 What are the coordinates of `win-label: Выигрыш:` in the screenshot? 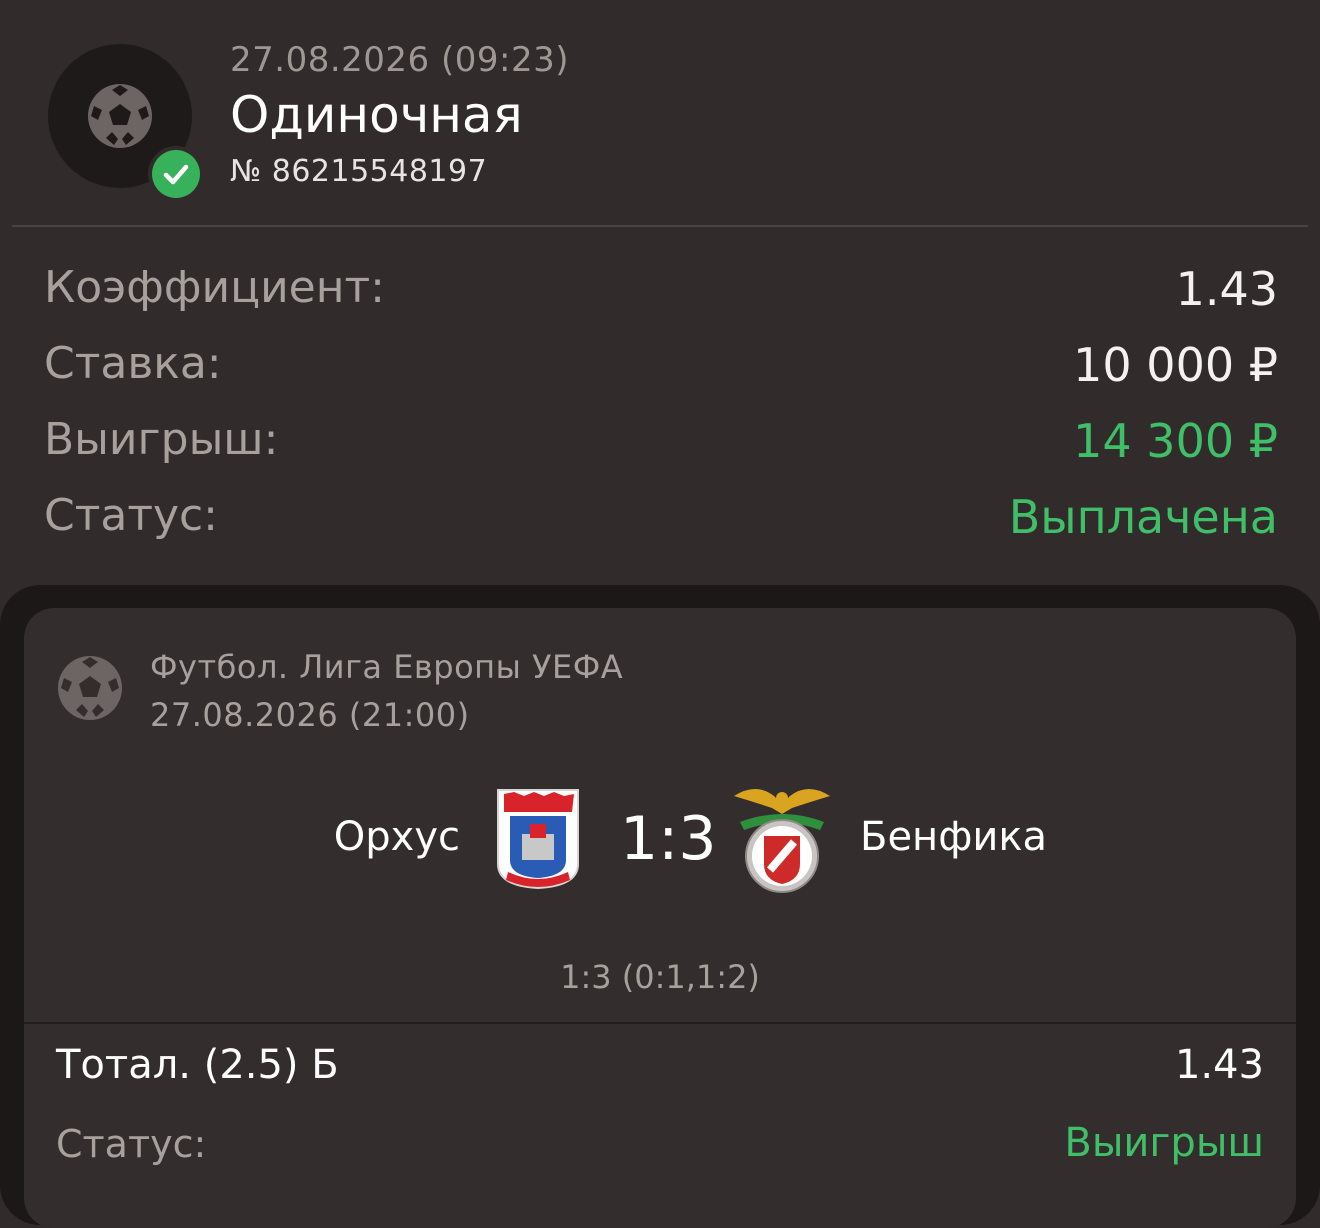 It's located at (161, 439).